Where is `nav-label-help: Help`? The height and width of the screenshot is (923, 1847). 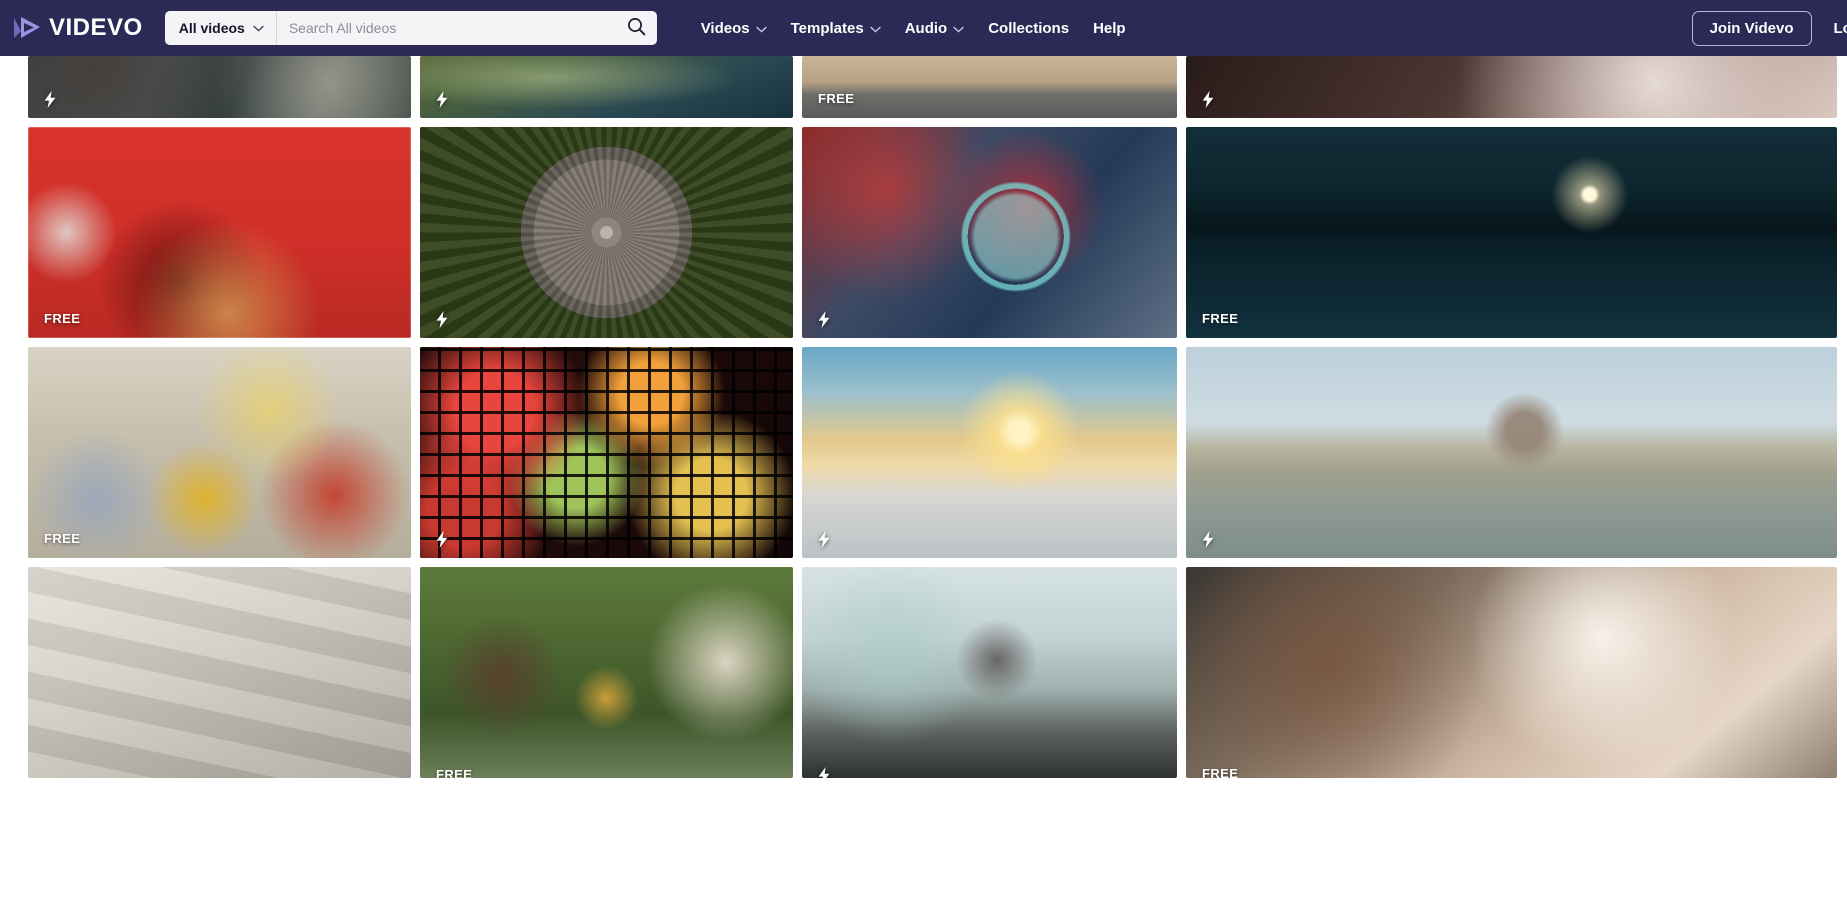
nav-label-help: Help is located at coordinates (1109, 28).